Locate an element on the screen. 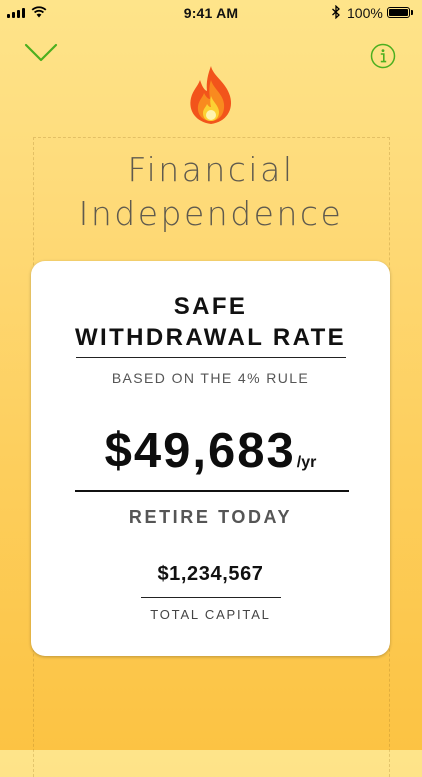  battery-percent: 100% is located at coordinates (365, 13).